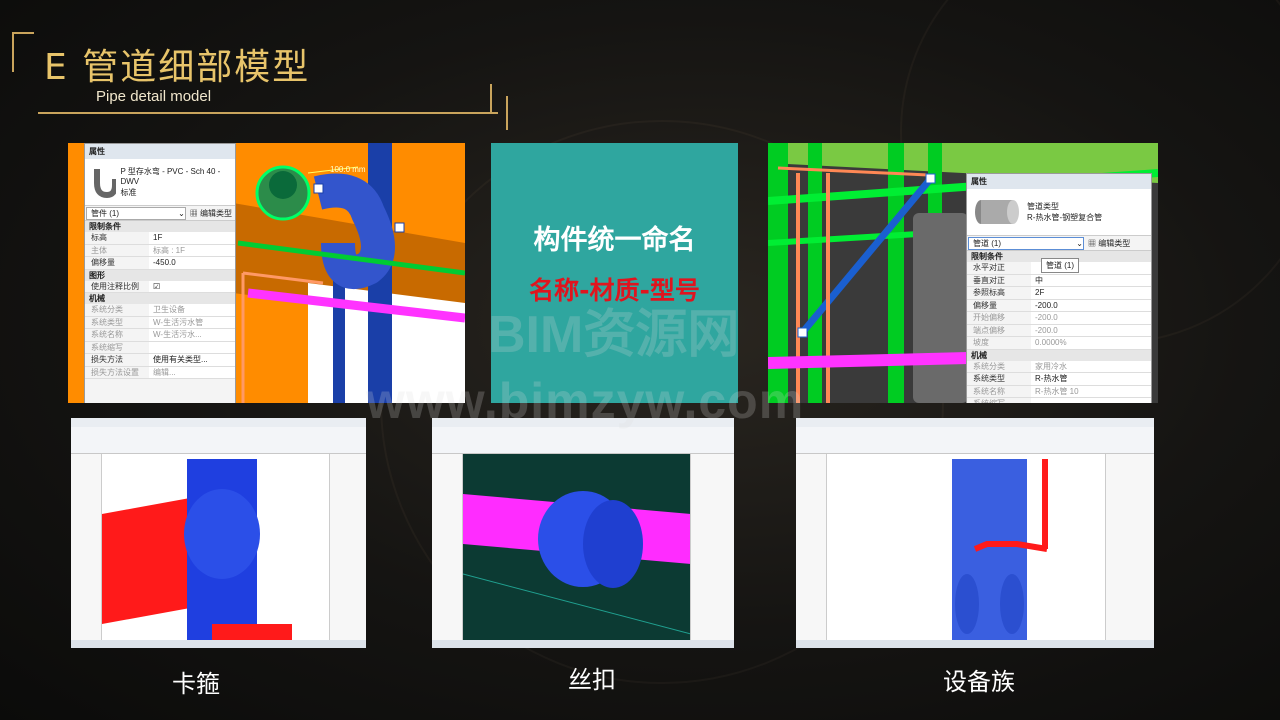 The image size is (1280, 720). What do you see at coordinates (989, 280) in the screenshot?
I see `property-key: 垂直对正` at bounding box center [989, 280].